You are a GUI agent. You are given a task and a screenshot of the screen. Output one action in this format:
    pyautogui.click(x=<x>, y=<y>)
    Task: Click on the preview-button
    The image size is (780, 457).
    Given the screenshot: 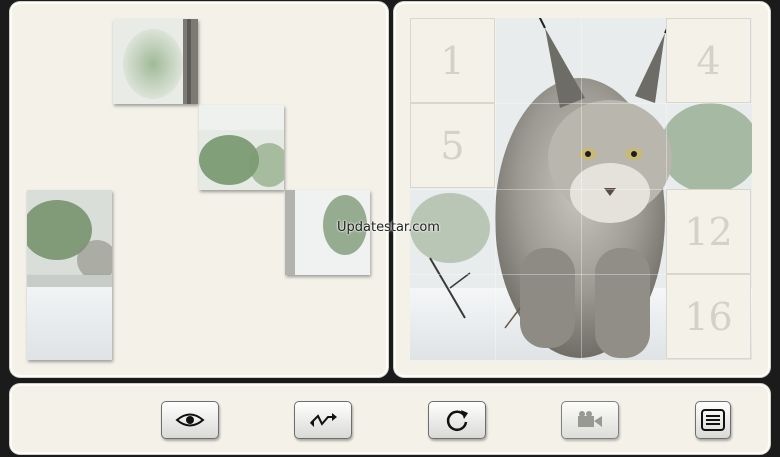 What is the action you would take?
    pyautogui.click(x=190, y=420)
    